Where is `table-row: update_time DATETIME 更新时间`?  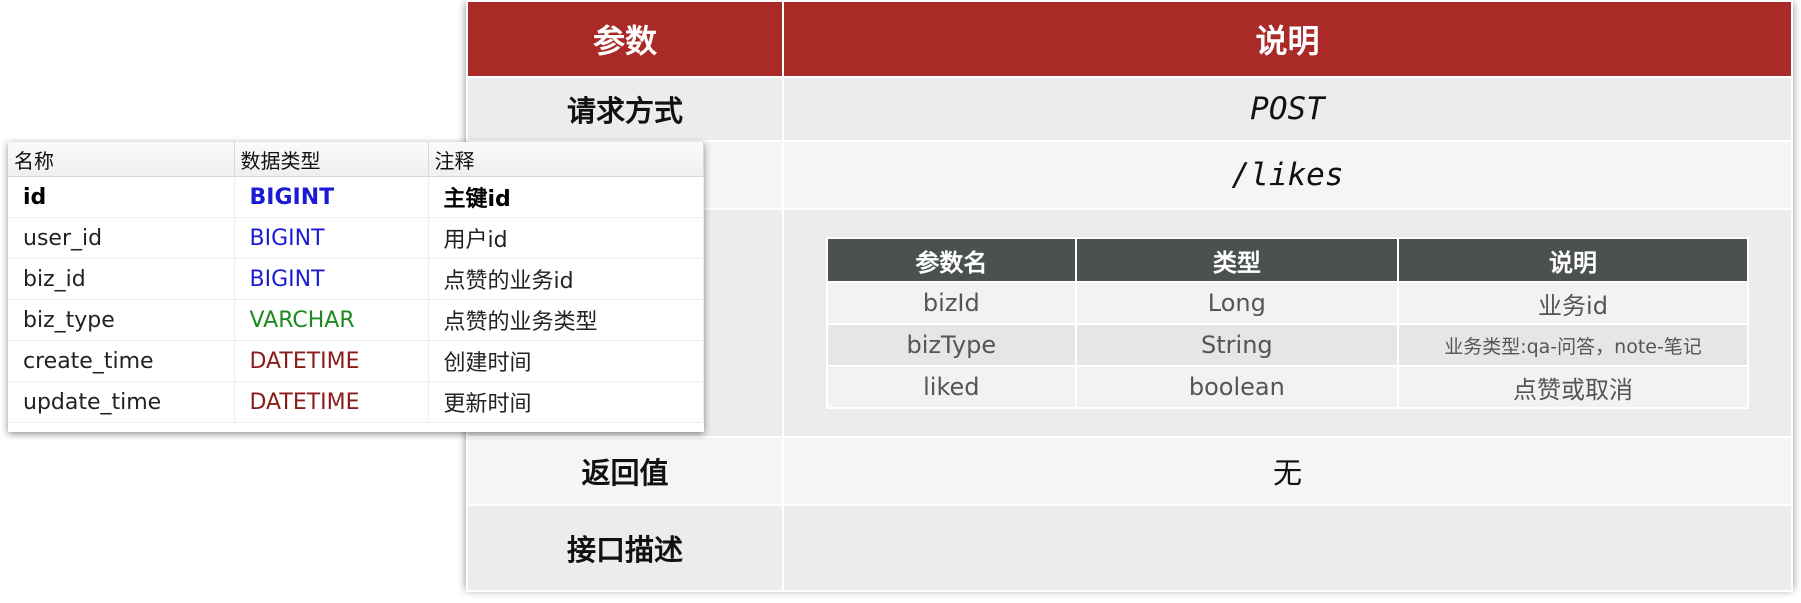
table-row: update_time DATETIME 更新时间 is located at coordinates (356, 402).